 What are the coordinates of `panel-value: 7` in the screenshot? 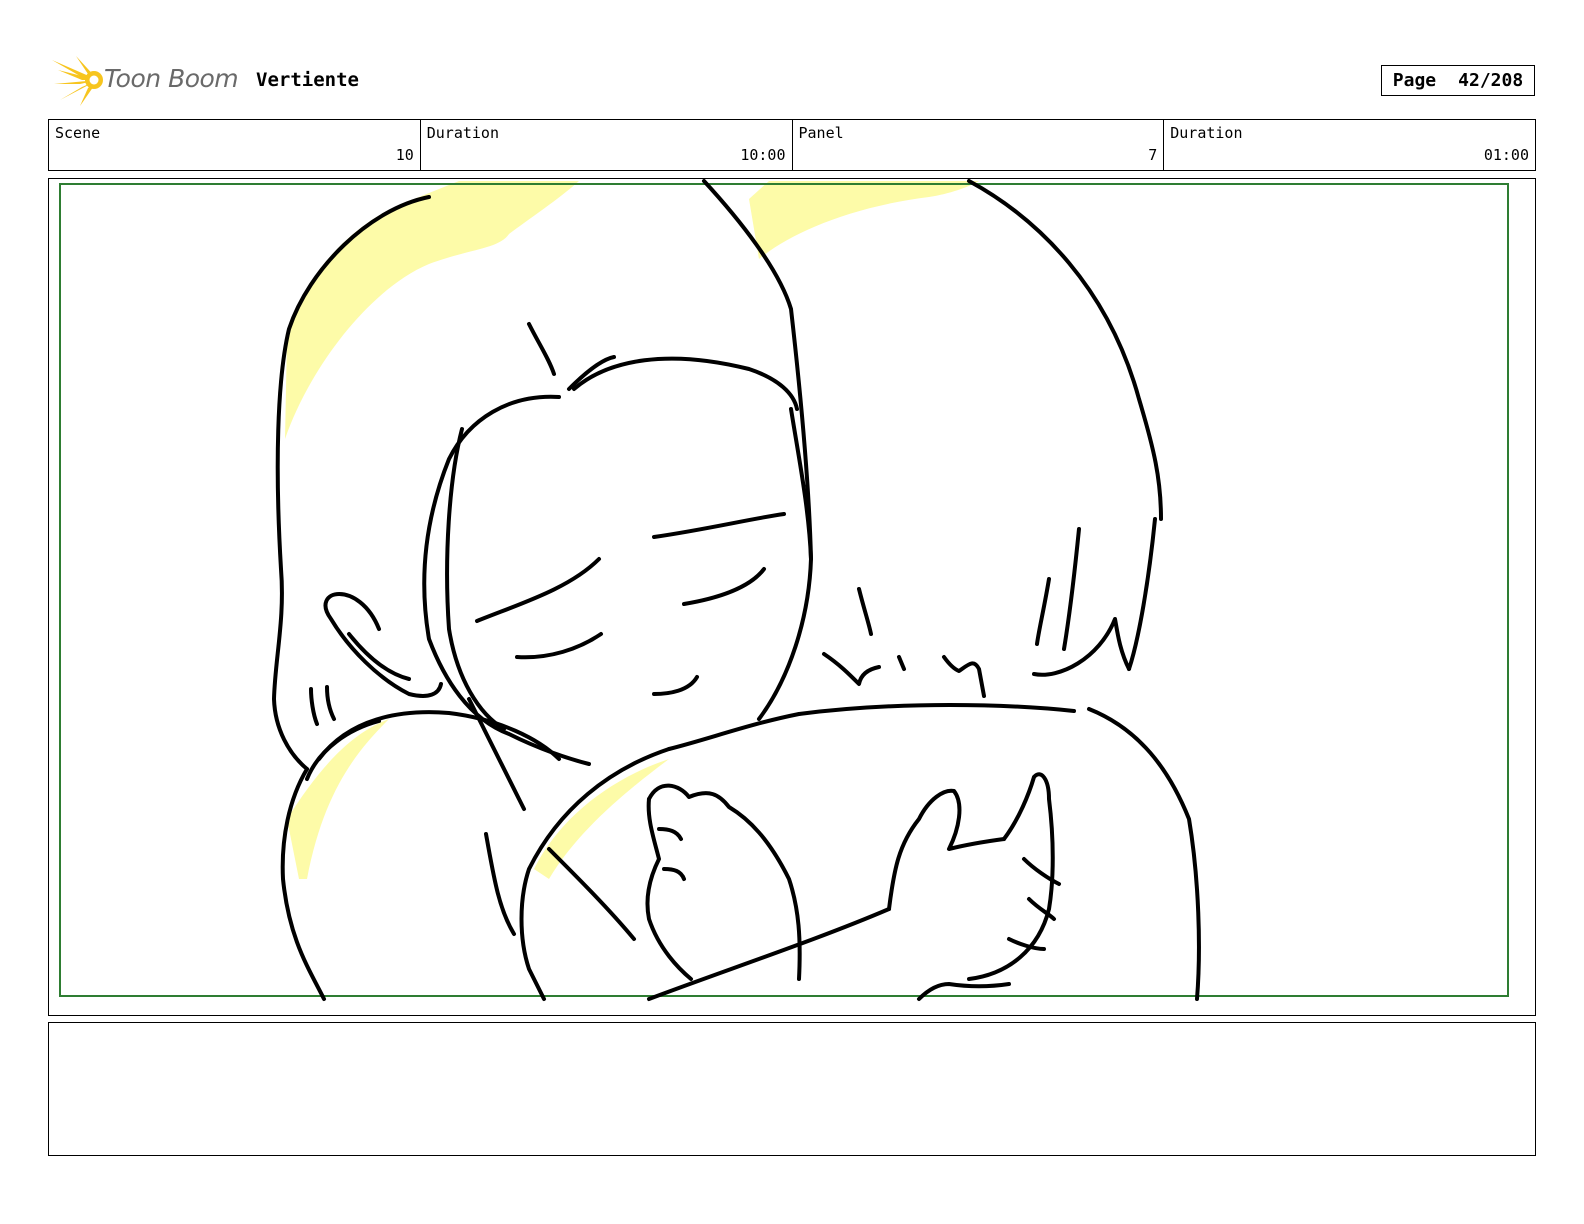 It's located at (1153, 155).